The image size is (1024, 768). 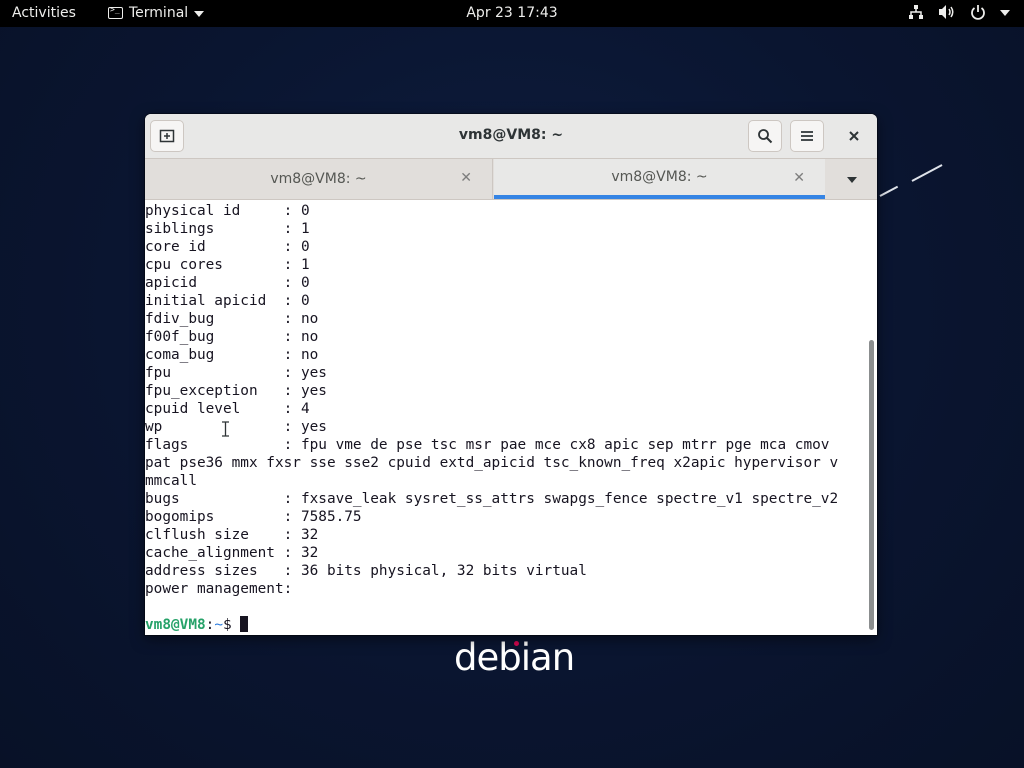 I want to click on terminal-line: f00f_bug : no, so click(x=232, y=337).